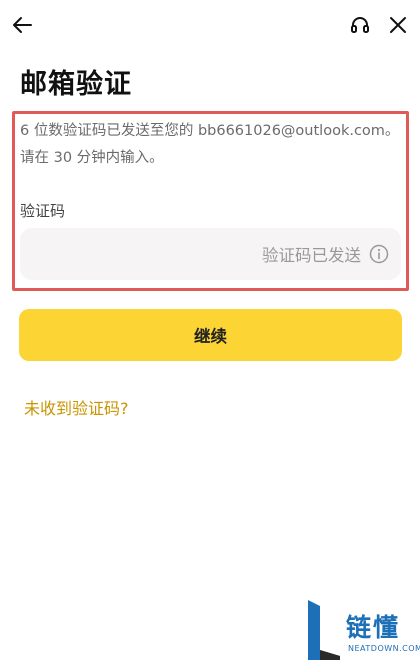 The height and width of the screenshot is (667, 420). Describe the element at coordinates (92, 158) in the screenshot. I see `description-line-2: 请在 30 分钟内输入。` at that location.